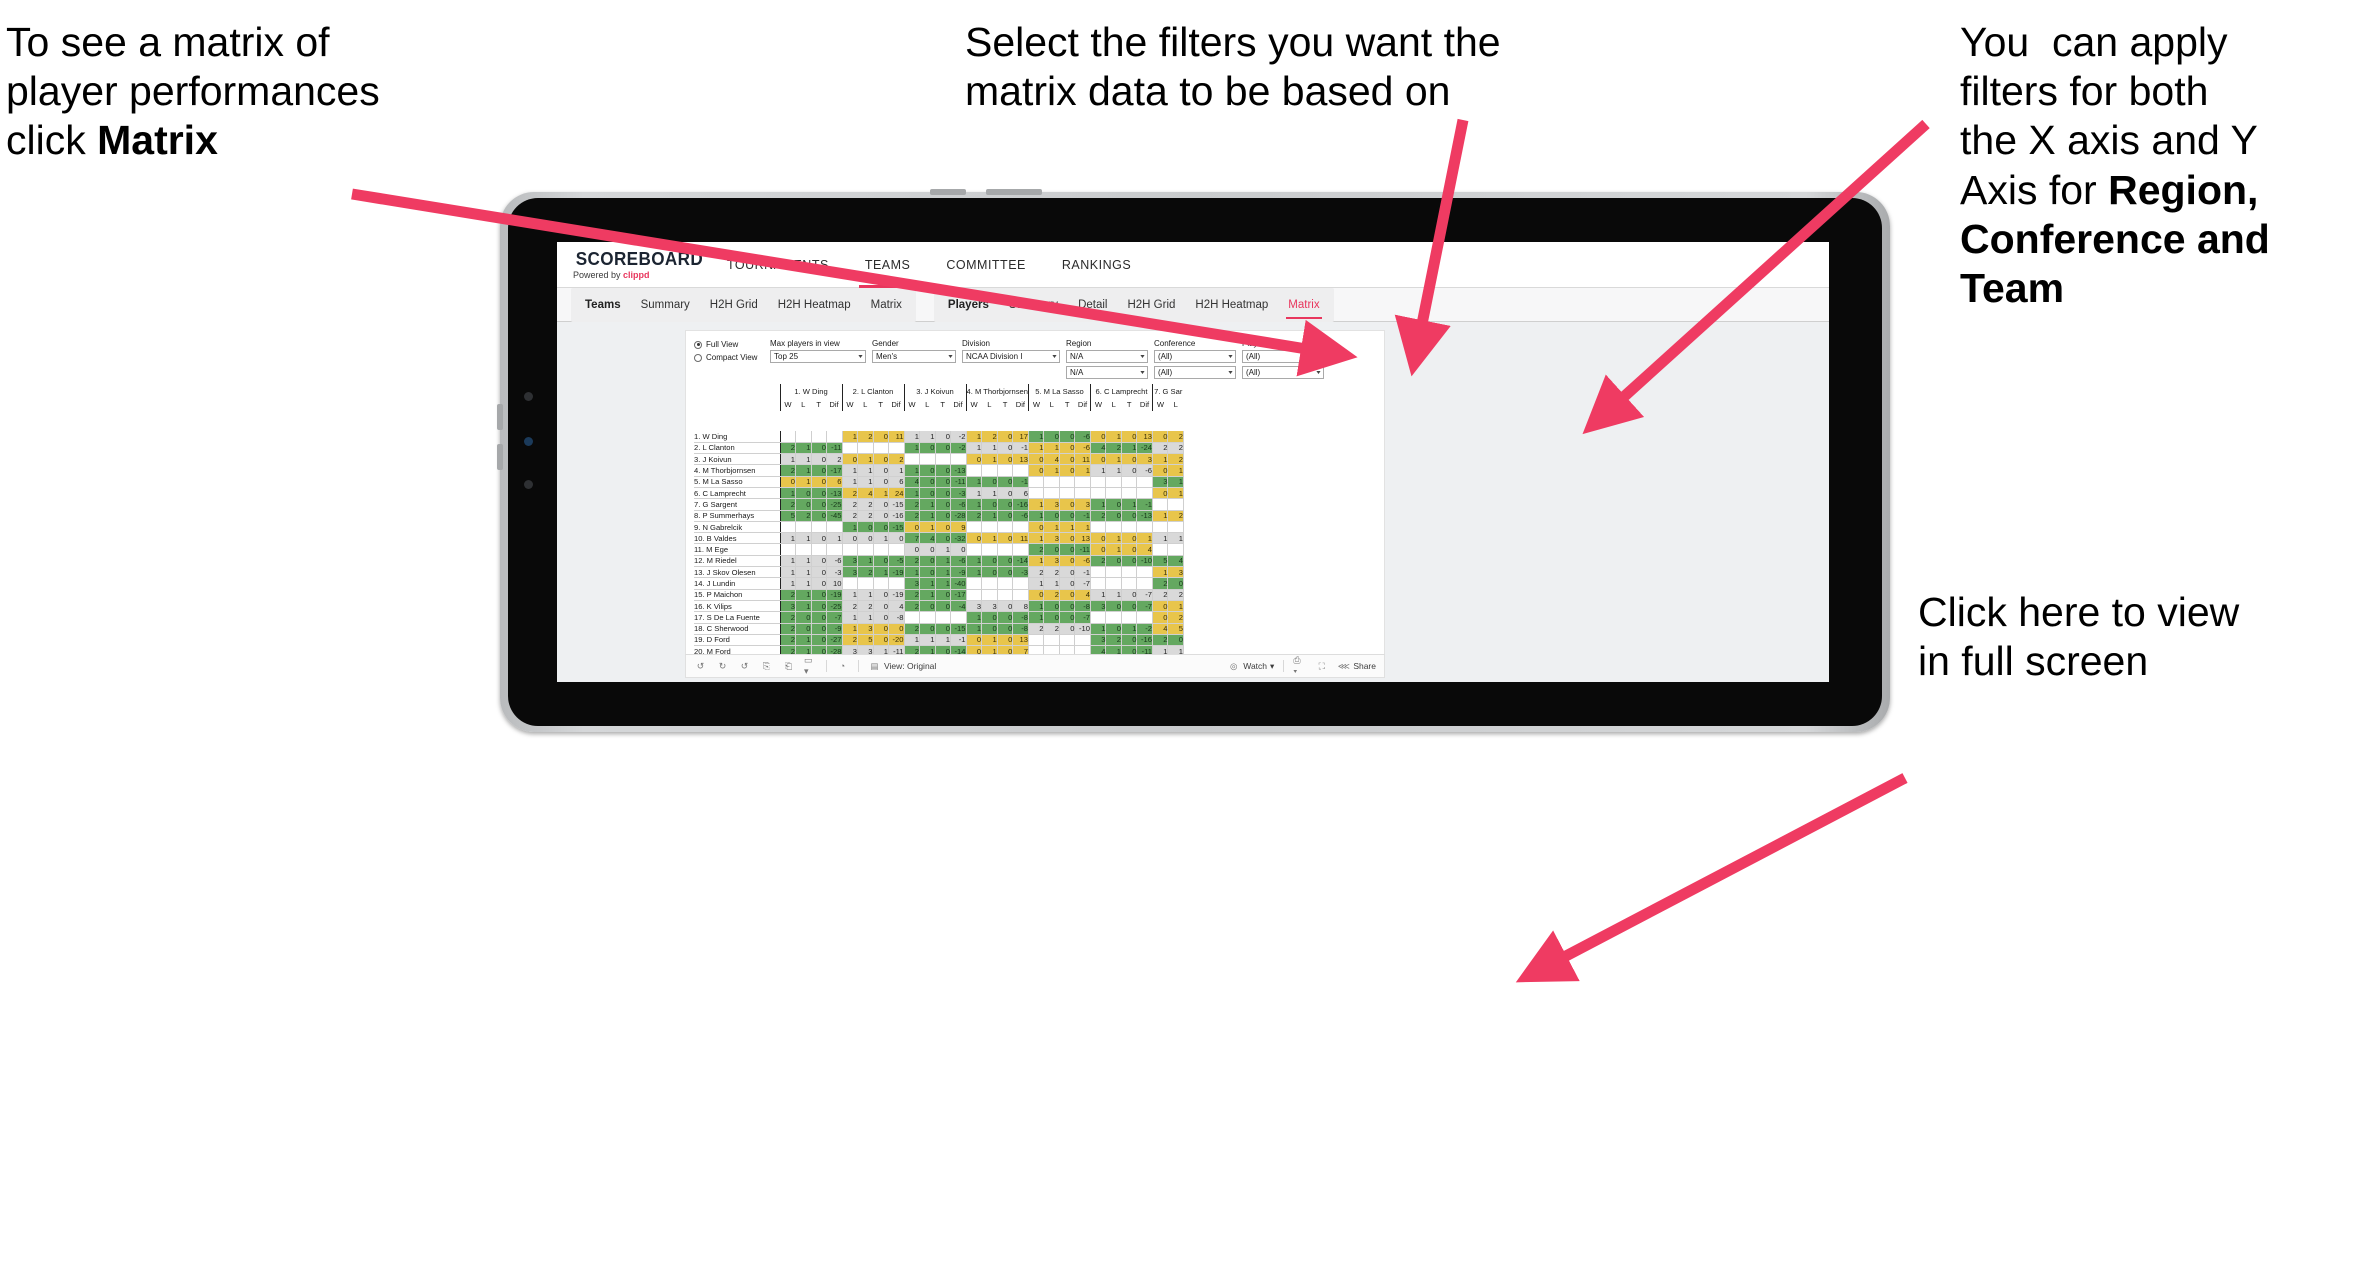 This screenshot has height=1280, width=2378. What do you see at coordinates (722, 666) in the screenshot?
I see `redo-icon: ↻` at bounding box center [722, 666].